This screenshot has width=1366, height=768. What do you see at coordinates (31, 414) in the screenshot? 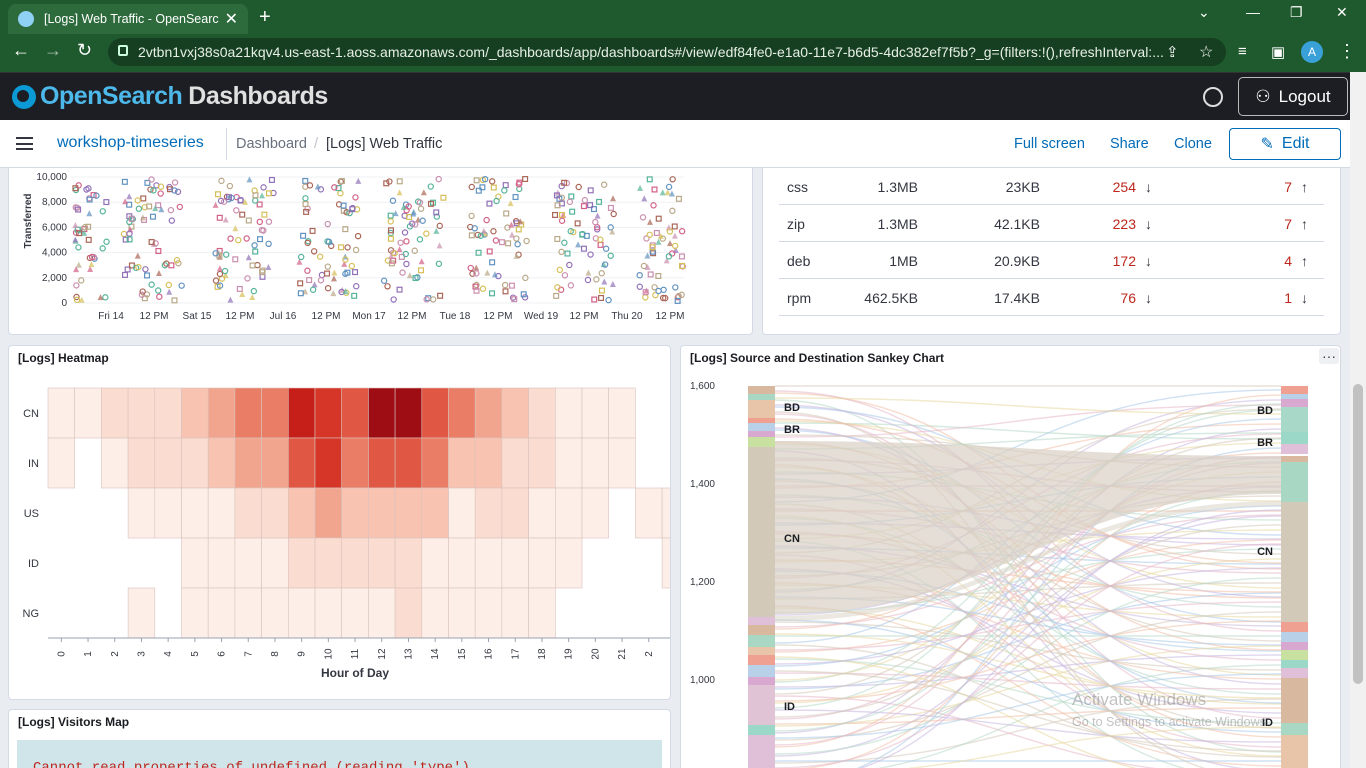
I see `heatmap-row-label: CN` at bounding box center [31, 414].